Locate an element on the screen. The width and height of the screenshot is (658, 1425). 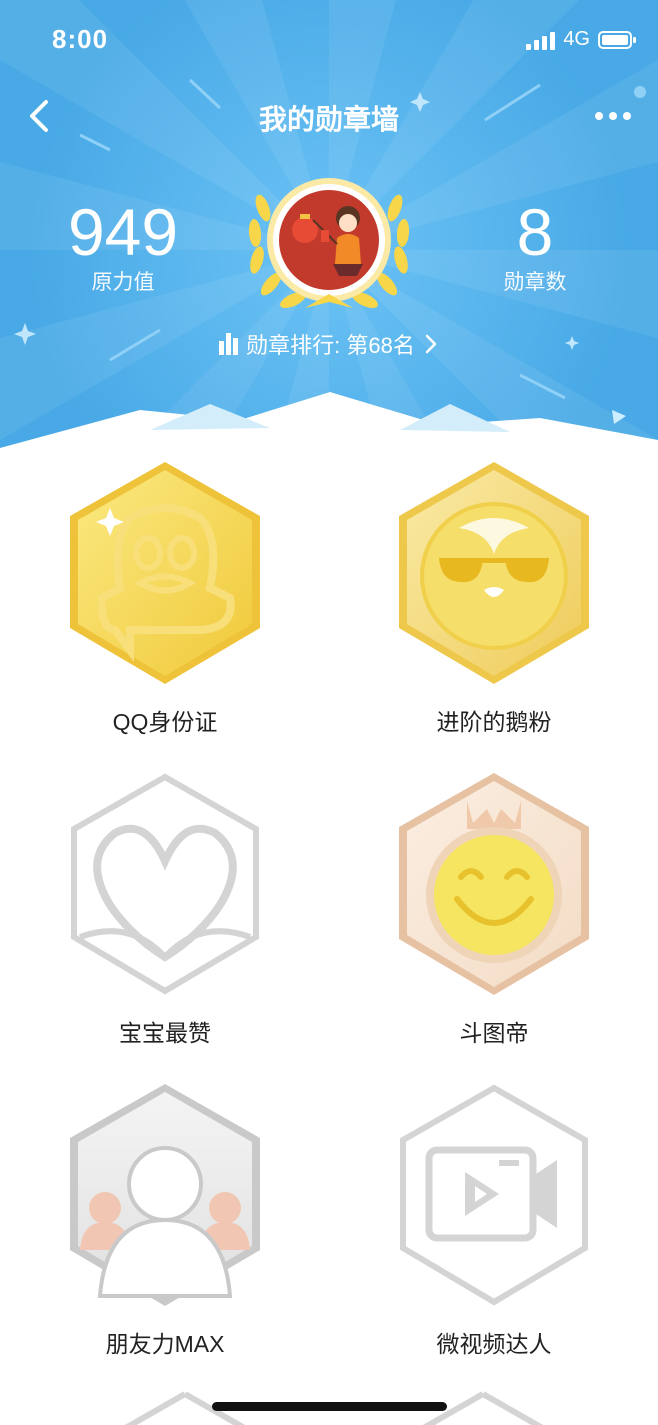
network-type: 4G is located at coordinates (576, 39).